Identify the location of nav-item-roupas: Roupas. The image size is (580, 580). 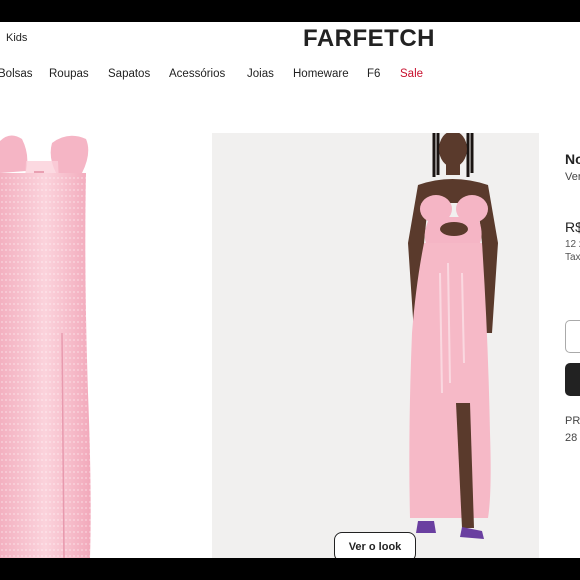
(69, 74).